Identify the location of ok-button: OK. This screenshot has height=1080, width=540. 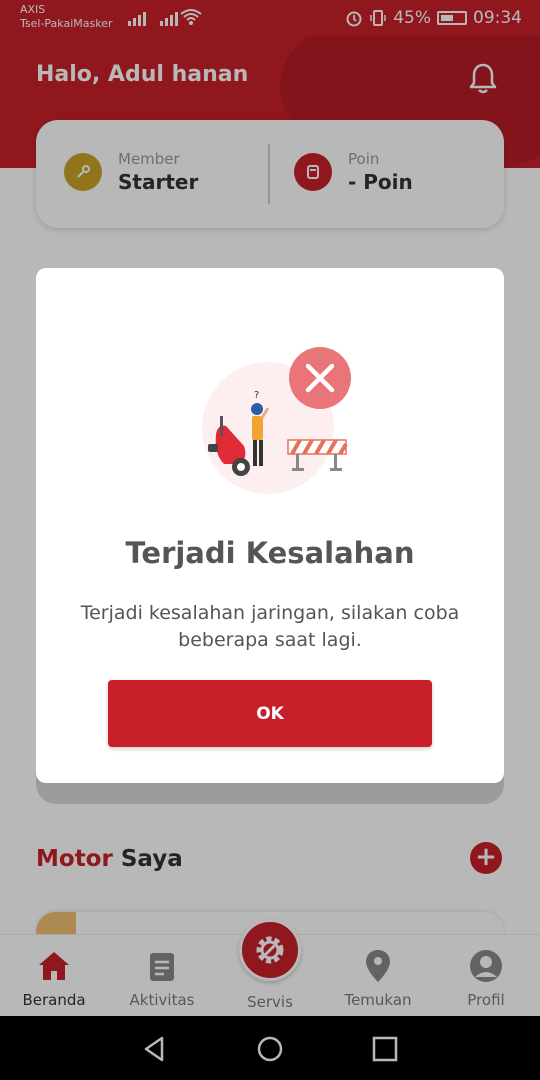
(270, 713).